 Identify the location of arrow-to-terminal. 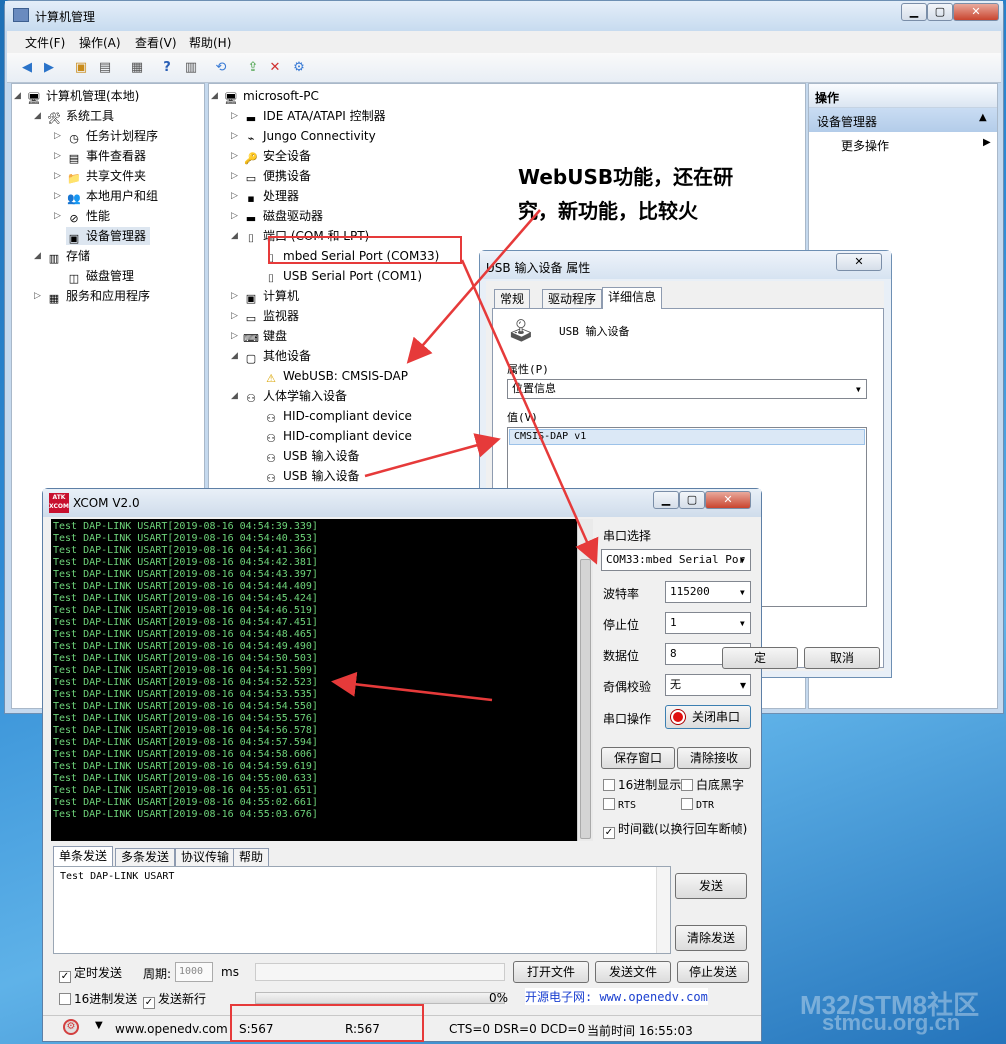
(412, 686).